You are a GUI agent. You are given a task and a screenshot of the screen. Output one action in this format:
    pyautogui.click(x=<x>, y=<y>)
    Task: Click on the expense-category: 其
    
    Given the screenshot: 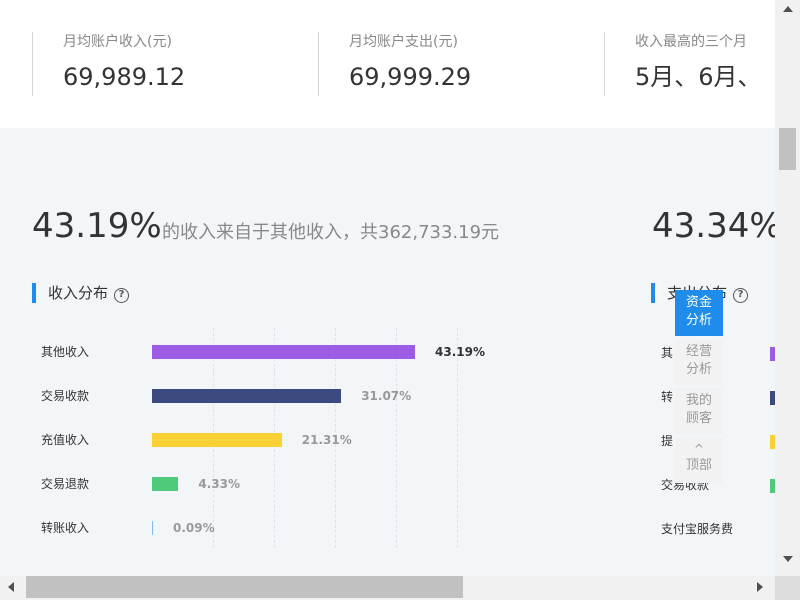 What is the action you would take?
    pyautogui.click(x=667, y=353)
    